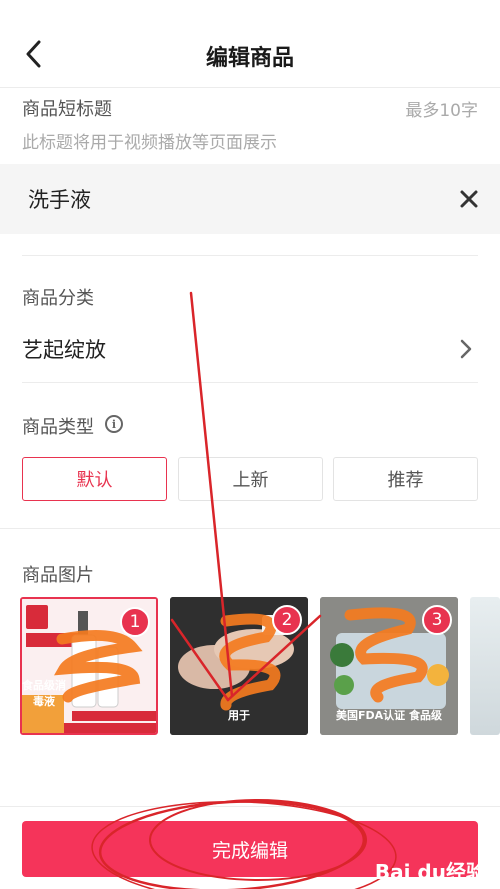 Image resolution: width=500 pixels, height=889 pixels. I want to click on image-caption: 食品级消毒液, so click(44, 693).